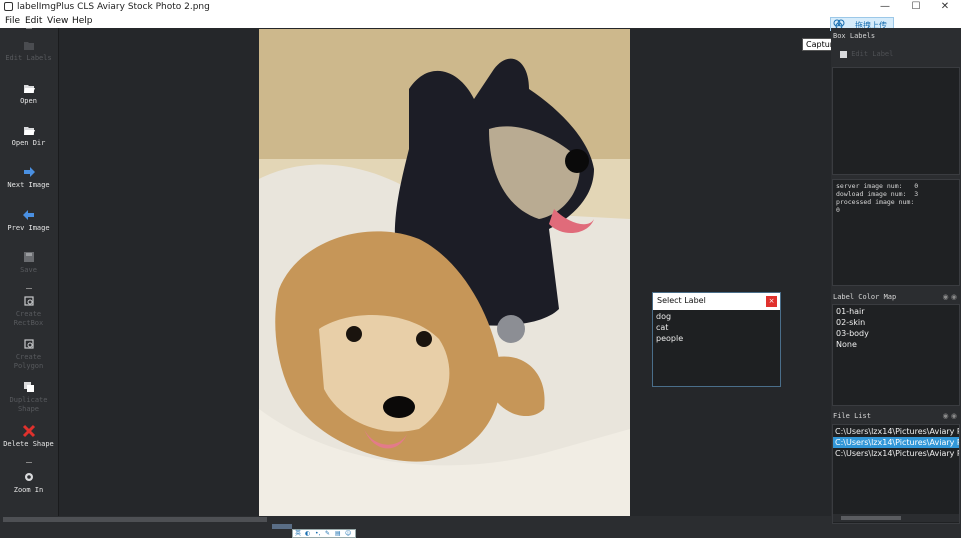 The height and width of the screenshot is (538, 961). Describe the element at coordinates (850, 311) in the screenshot. I see `color-map-item: 01-hair` at that location.